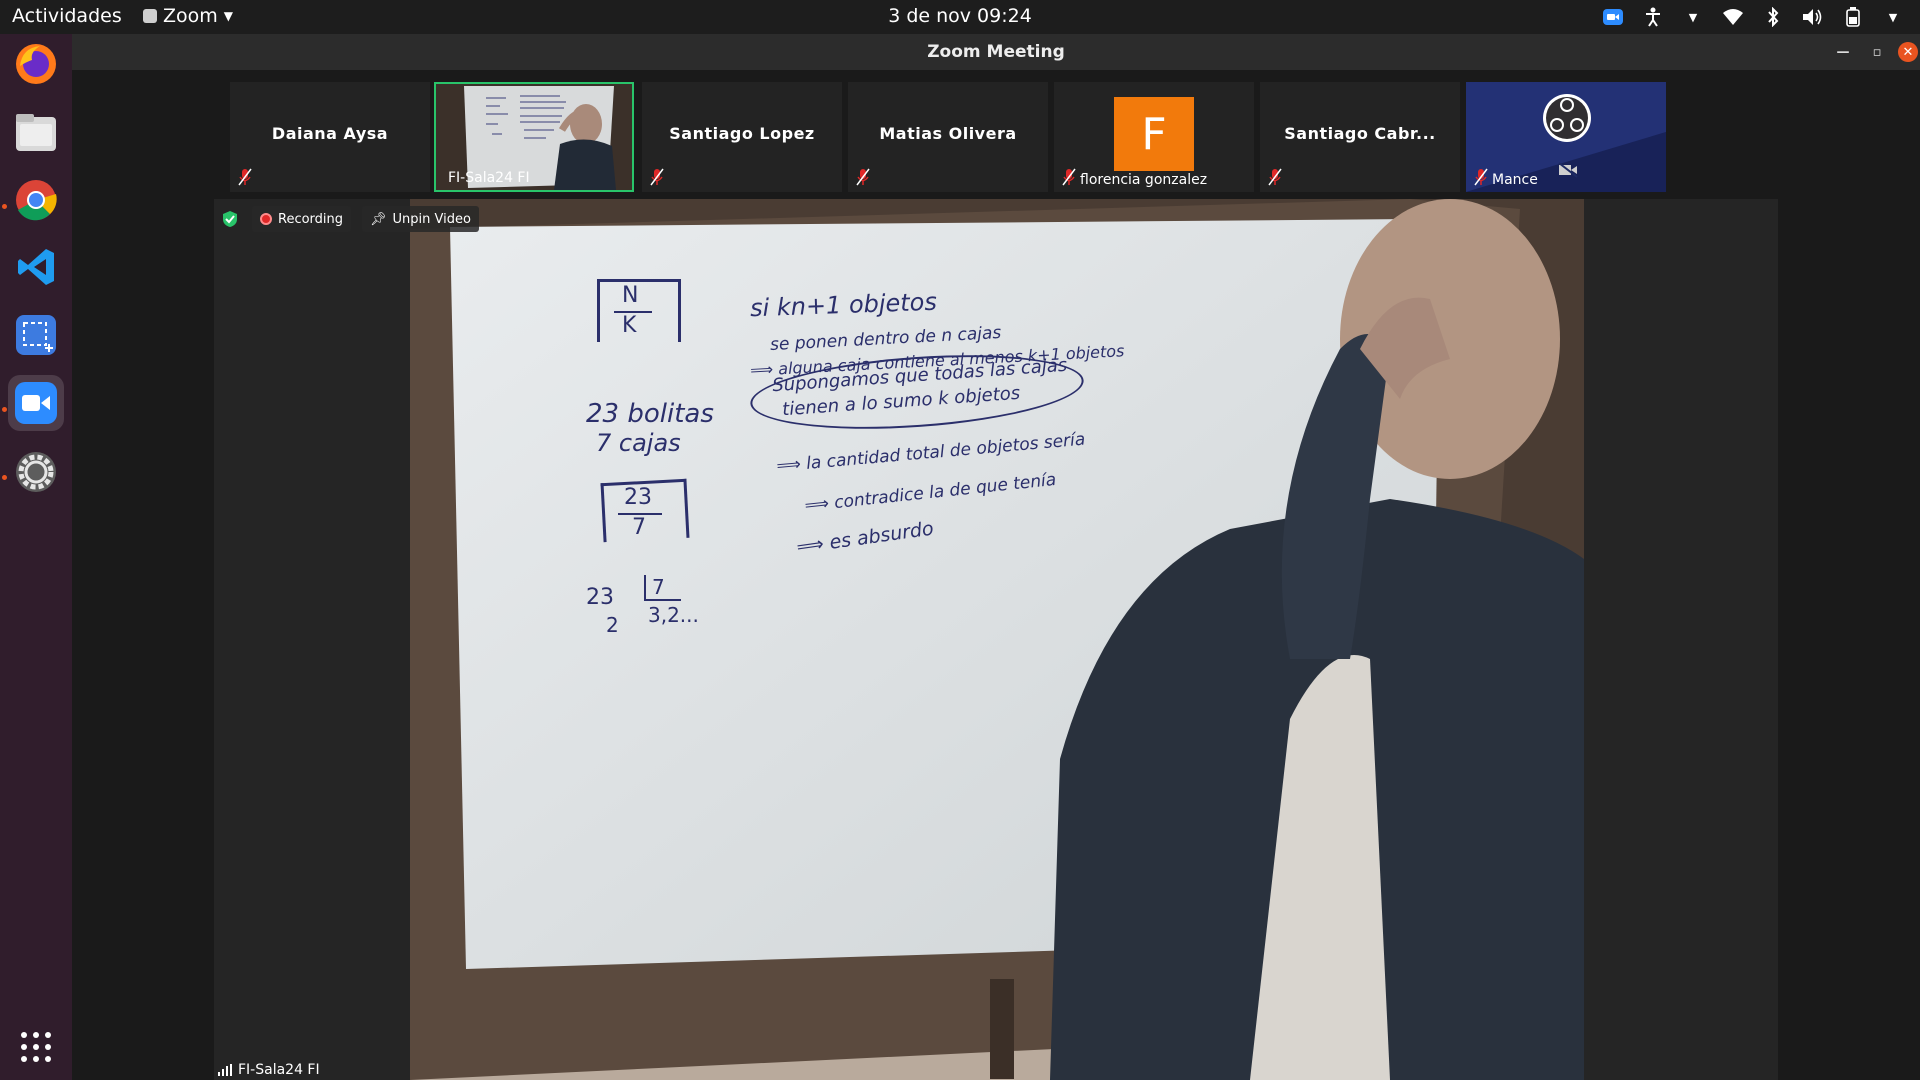  I want to click on zoom-icon, so click(36, 403).